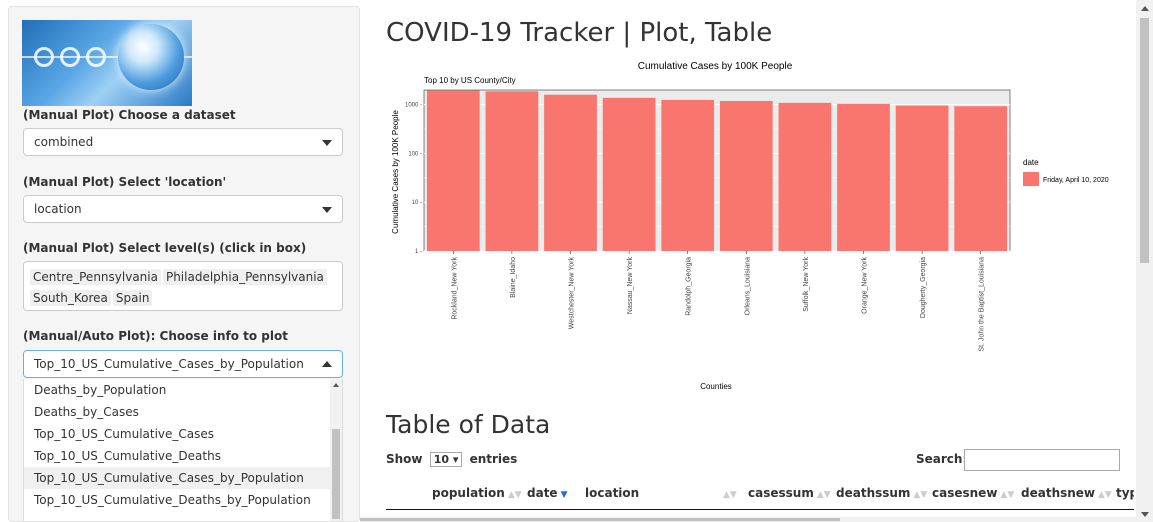 This screenshot has height=522, width=1153. I want to click on x-tick-label: Suffolk_New York, so click(806, 284).